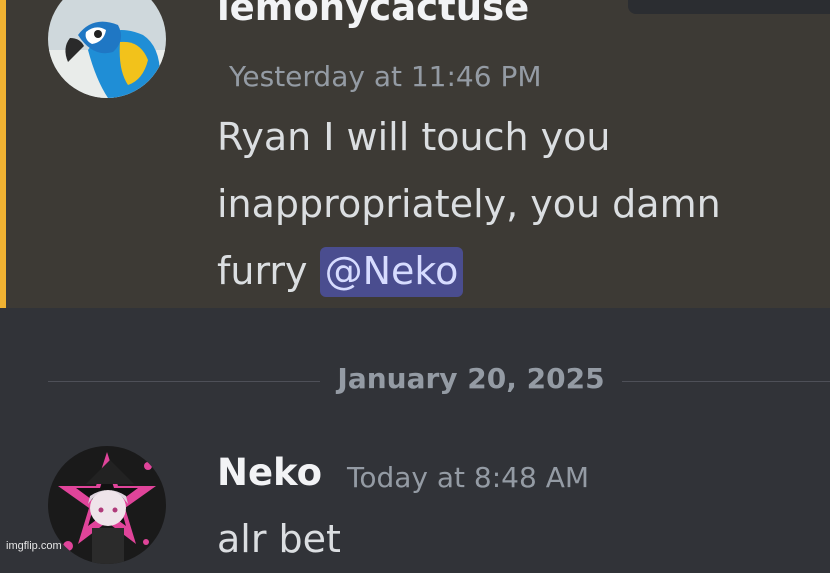 Image resolution: width=830 pixels, height=573 pixels. Describe the element at coordinates (34, 546) in the screenshot. I see `imgflip-watermark: imgflip.com` at that location.